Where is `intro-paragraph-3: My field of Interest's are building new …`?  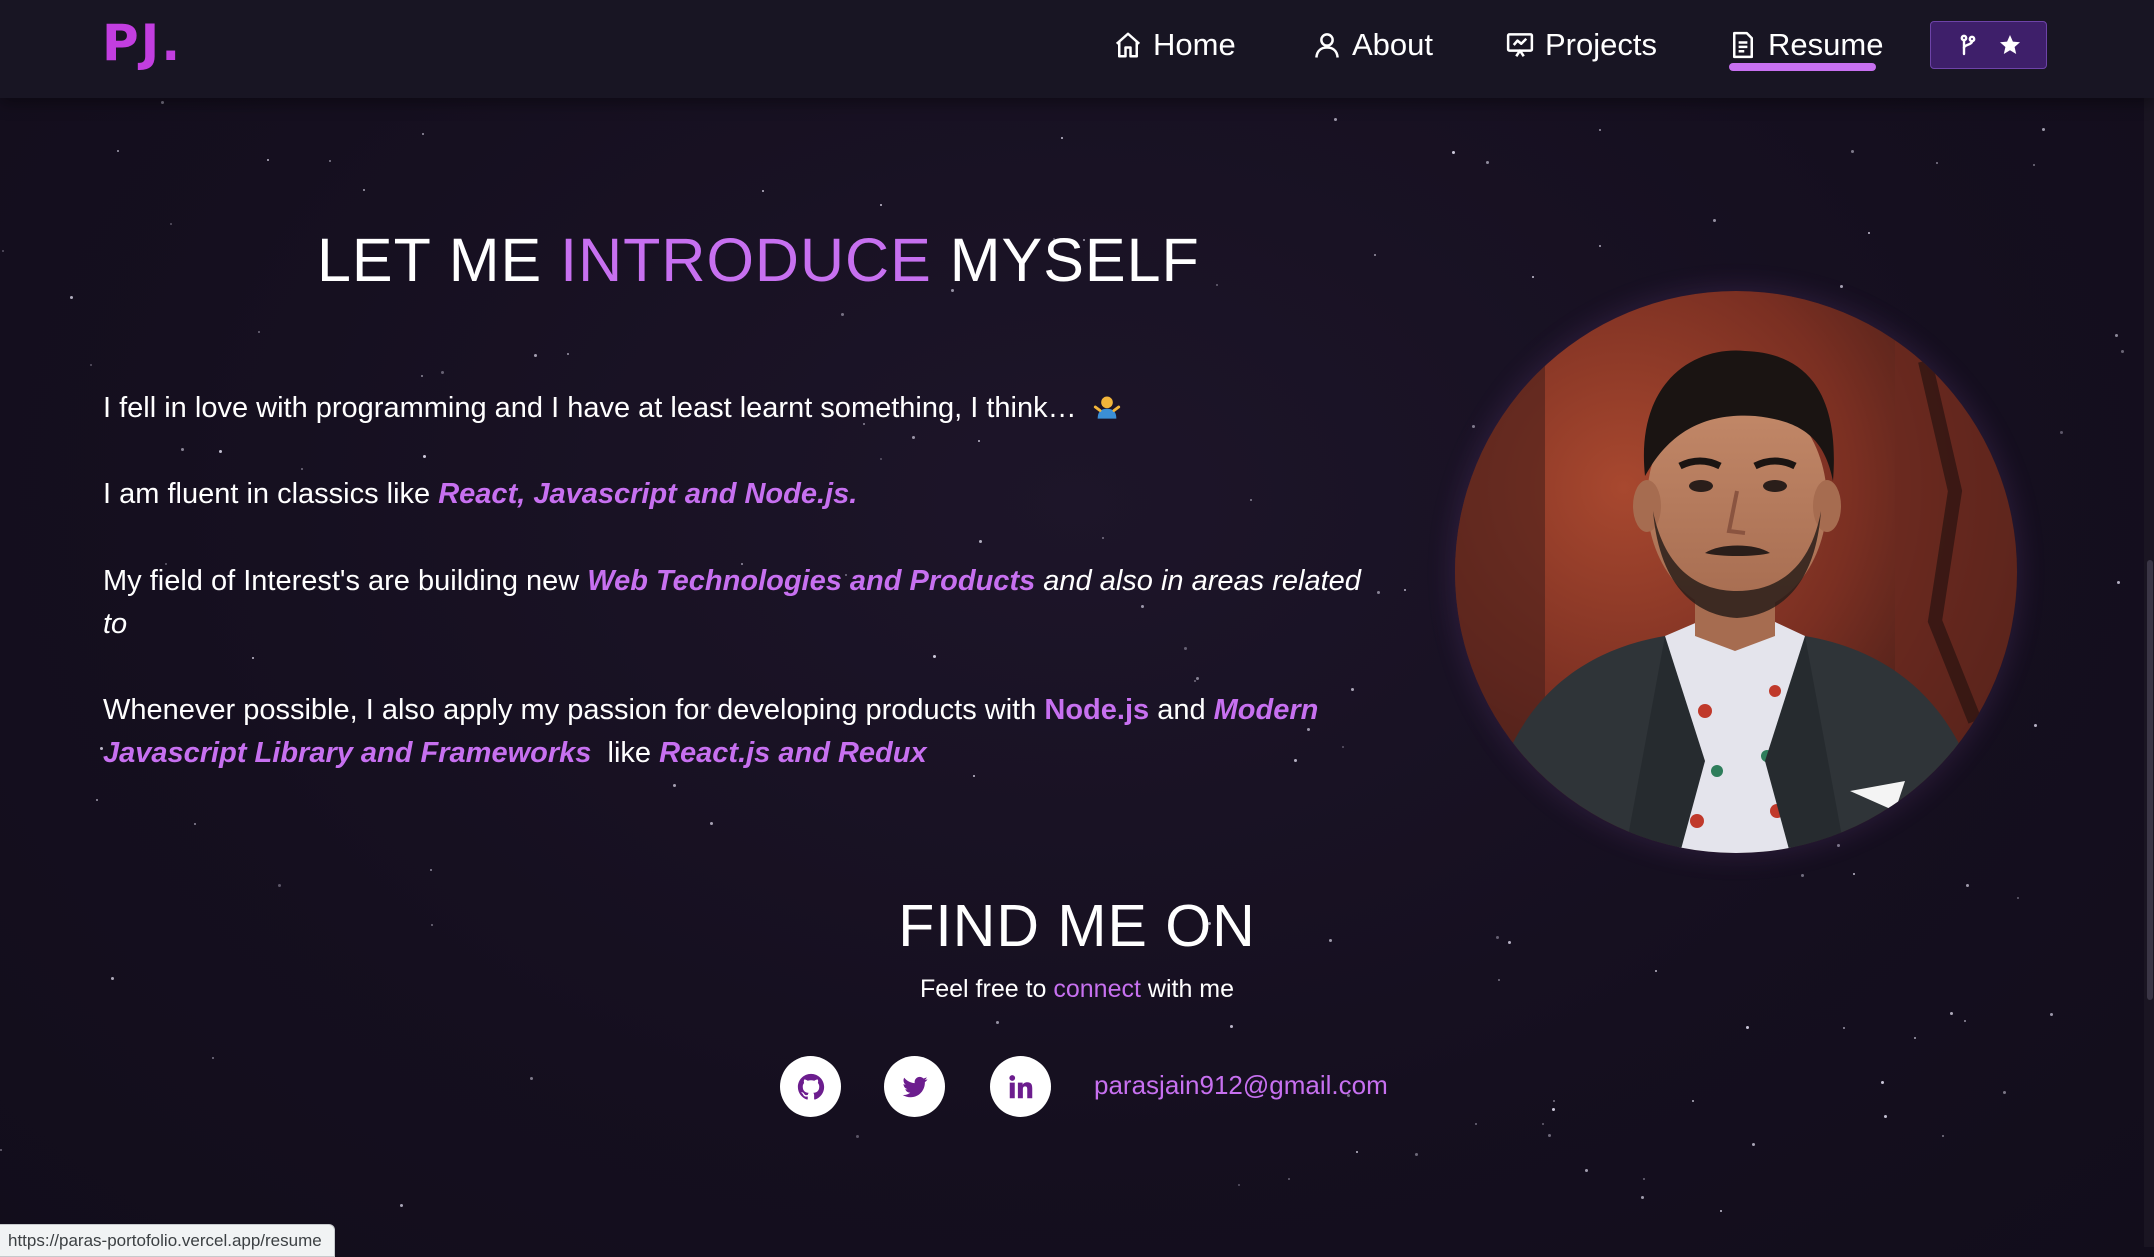
intro-paragraph-3: My field of Interest's are building new … is located at coordinates (748, 603).